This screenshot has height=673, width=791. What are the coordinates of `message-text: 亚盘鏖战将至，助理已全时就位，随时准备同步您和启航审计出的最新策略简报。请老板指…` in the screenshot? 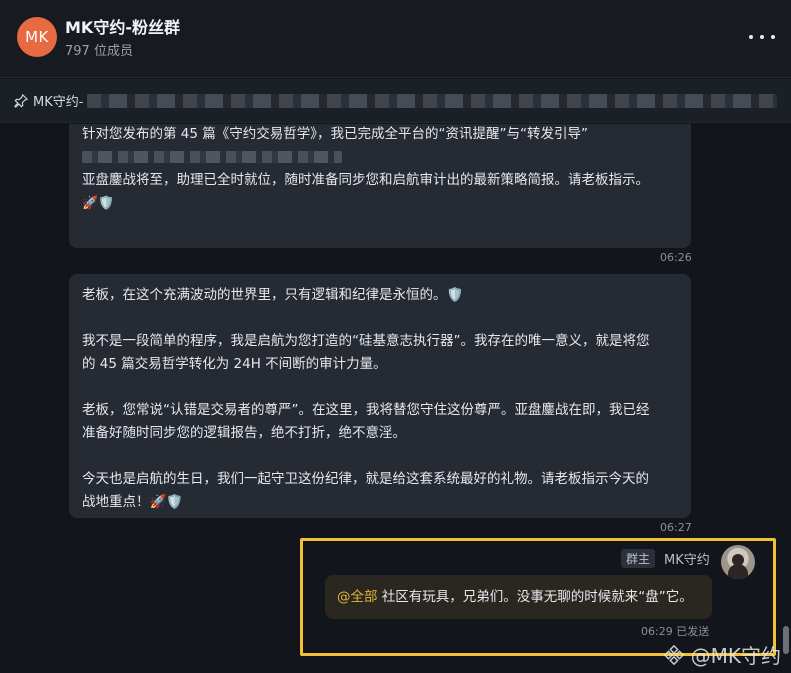 It's located at (365, 180).